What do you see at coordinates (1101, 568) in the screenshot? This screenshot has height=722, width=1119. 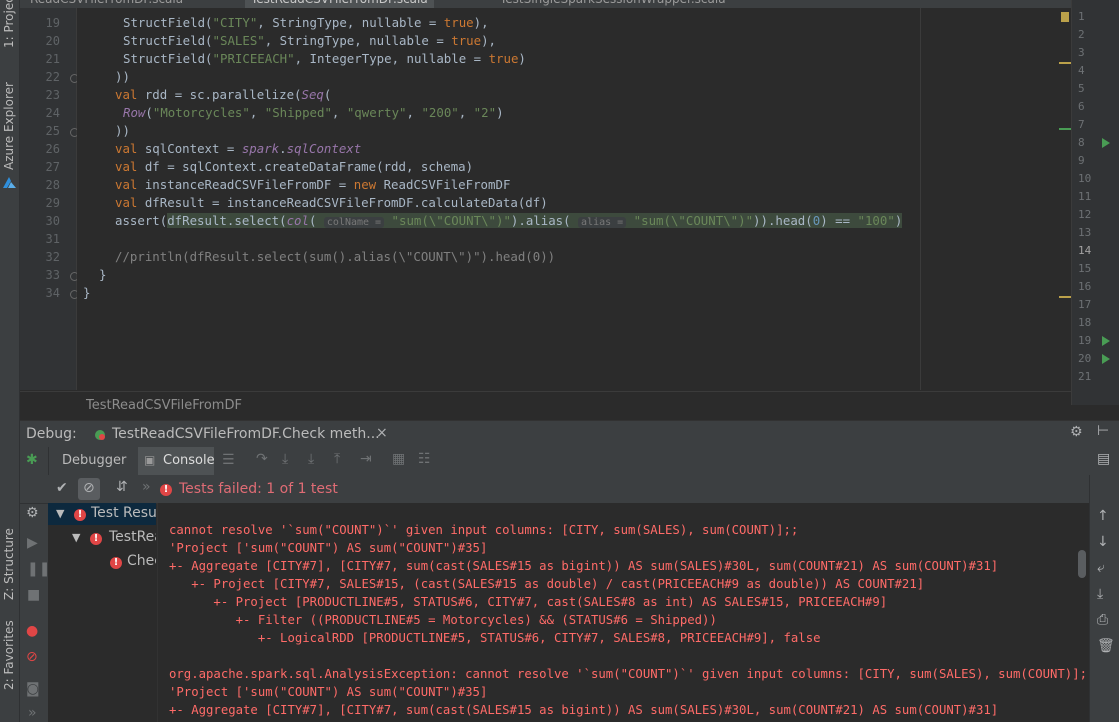 I see `soft-wrap-icon: ⤶` at bounding box center [1101, 568].